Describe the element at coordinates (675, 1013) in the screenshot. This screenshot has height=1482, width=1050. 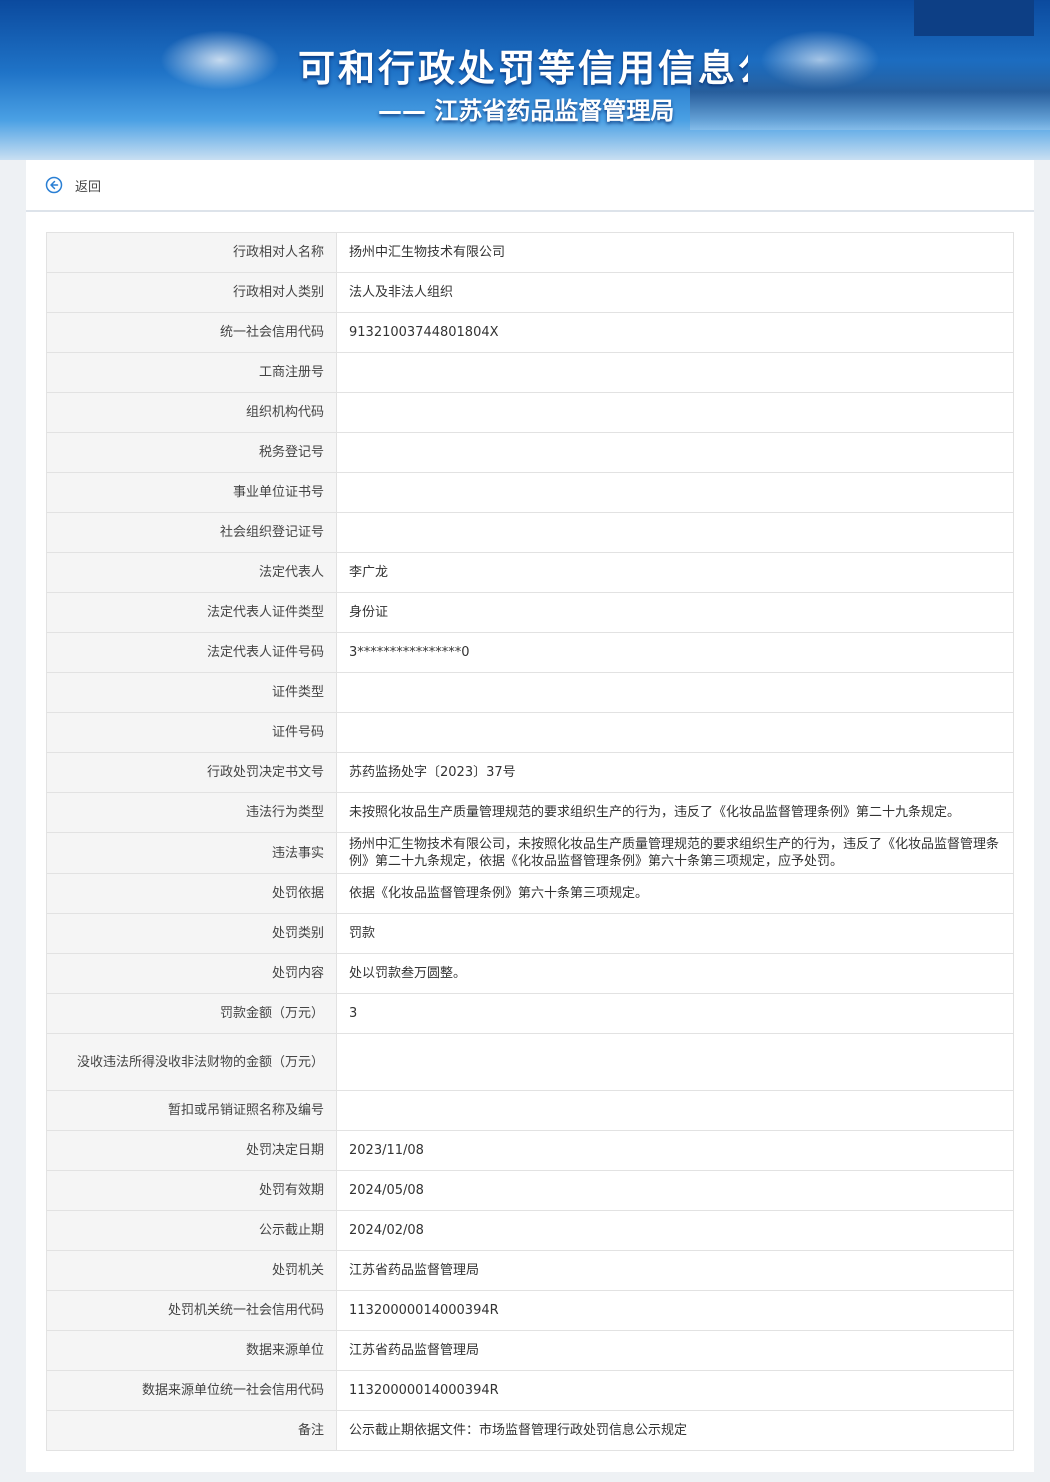
I see `field-value: 3` at that location.